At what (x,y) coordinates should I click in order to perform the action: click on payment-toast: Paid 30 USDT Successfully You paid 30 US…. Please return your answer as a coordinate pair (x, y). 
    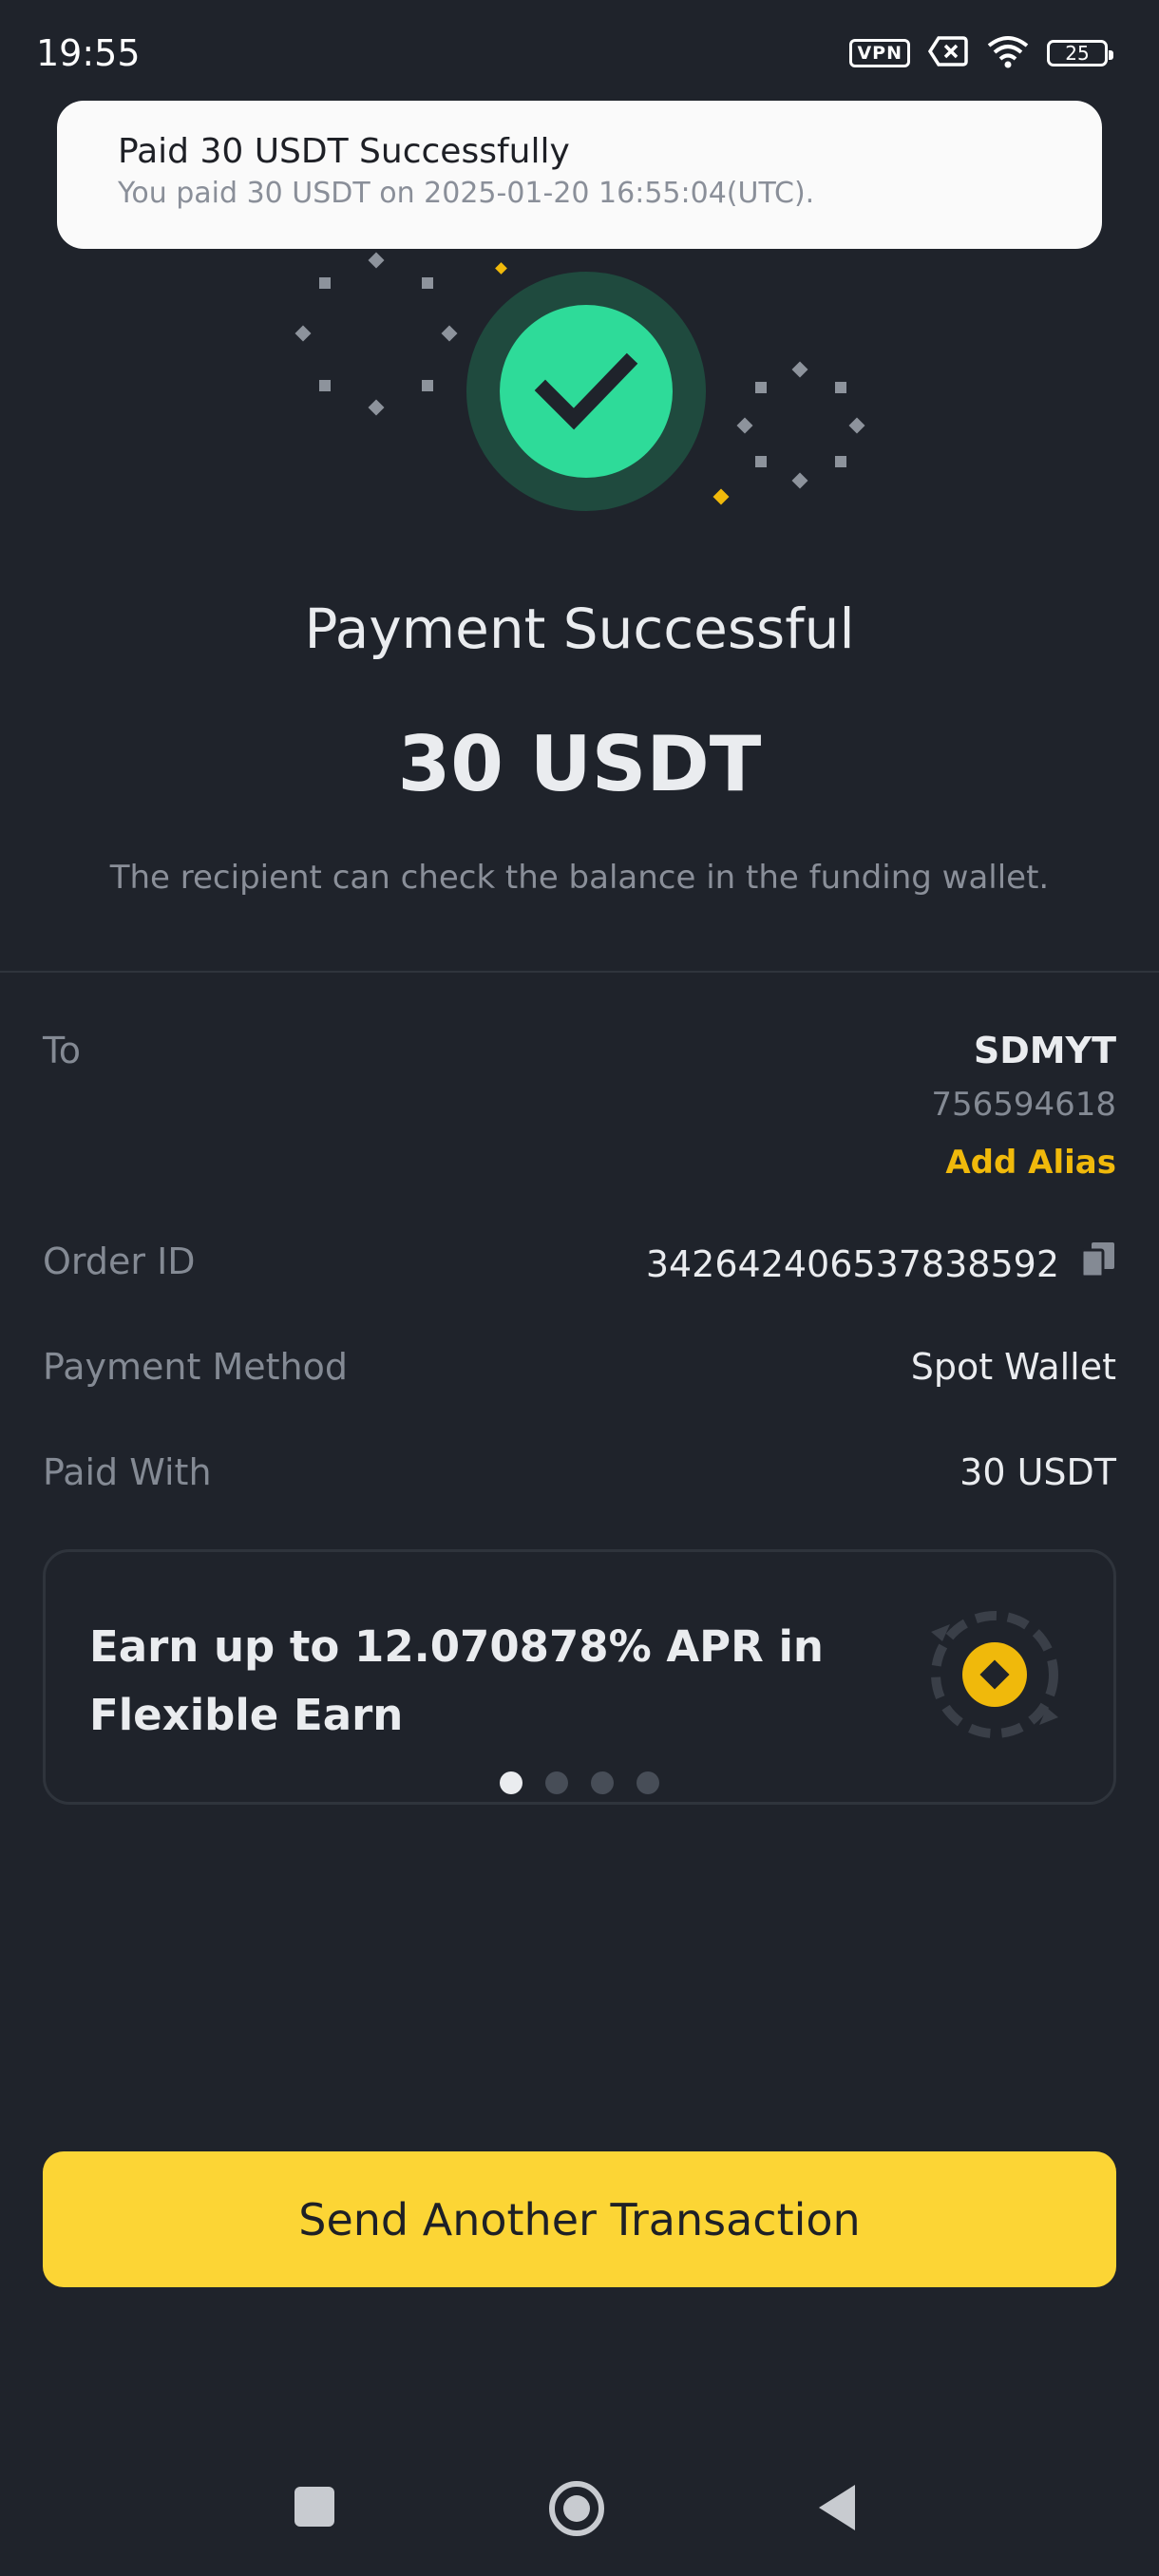
    Looking at the image, I should click on (579, 175).